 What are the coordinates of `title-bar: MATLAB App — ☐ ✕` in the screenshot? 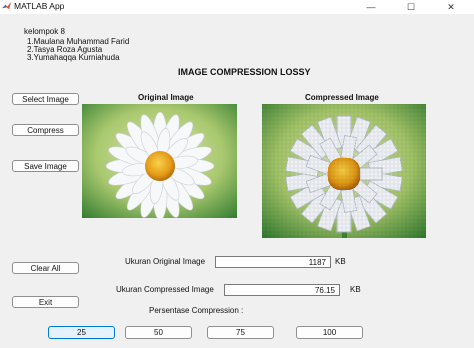 It's located at (237, 7).